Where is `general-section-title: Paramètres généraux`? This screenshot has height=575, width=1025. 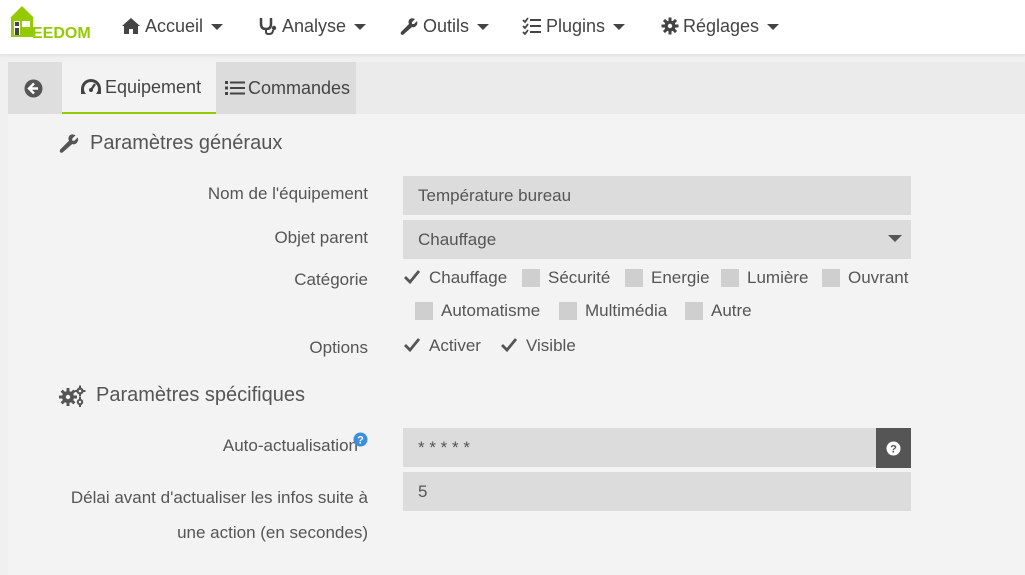
general-section-title: Paramètres généraux is located at coordinates (170, 143).